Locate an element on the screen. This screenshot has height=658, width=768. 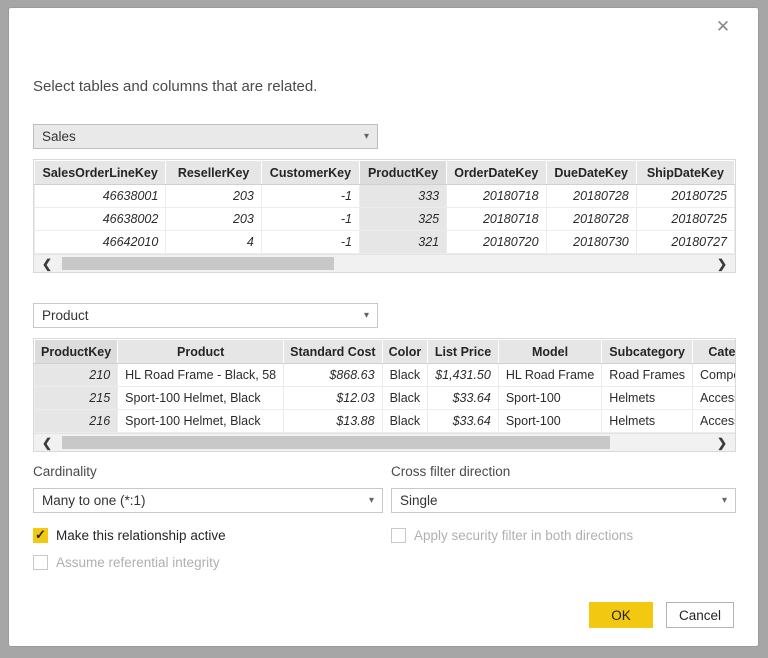
column-header: ResellerKey is located at coordinates (213, 172).